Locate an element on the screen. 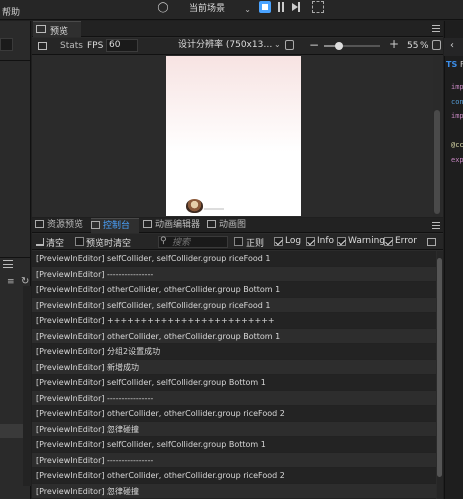 This screenshot has width=463, height=499. export-icon is located at coordinates (431, 242).